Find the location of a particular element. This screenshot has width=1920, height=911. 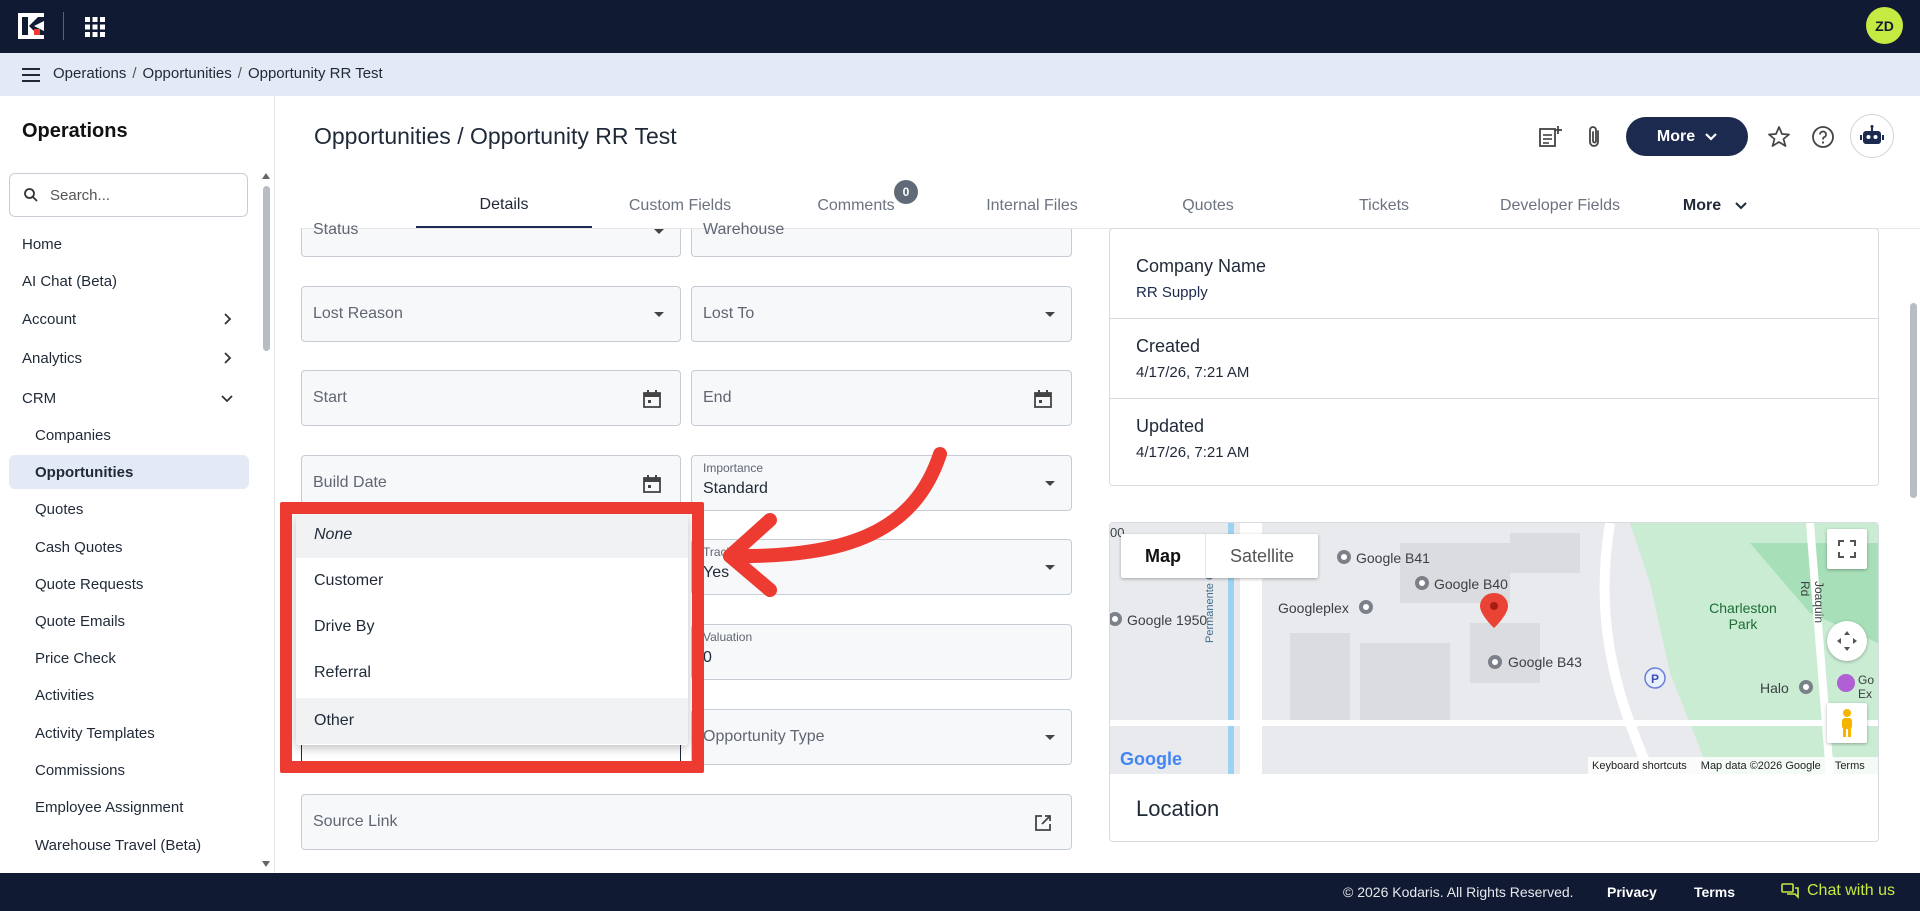

option-customer: Customer is located at coordinates (492, 581).